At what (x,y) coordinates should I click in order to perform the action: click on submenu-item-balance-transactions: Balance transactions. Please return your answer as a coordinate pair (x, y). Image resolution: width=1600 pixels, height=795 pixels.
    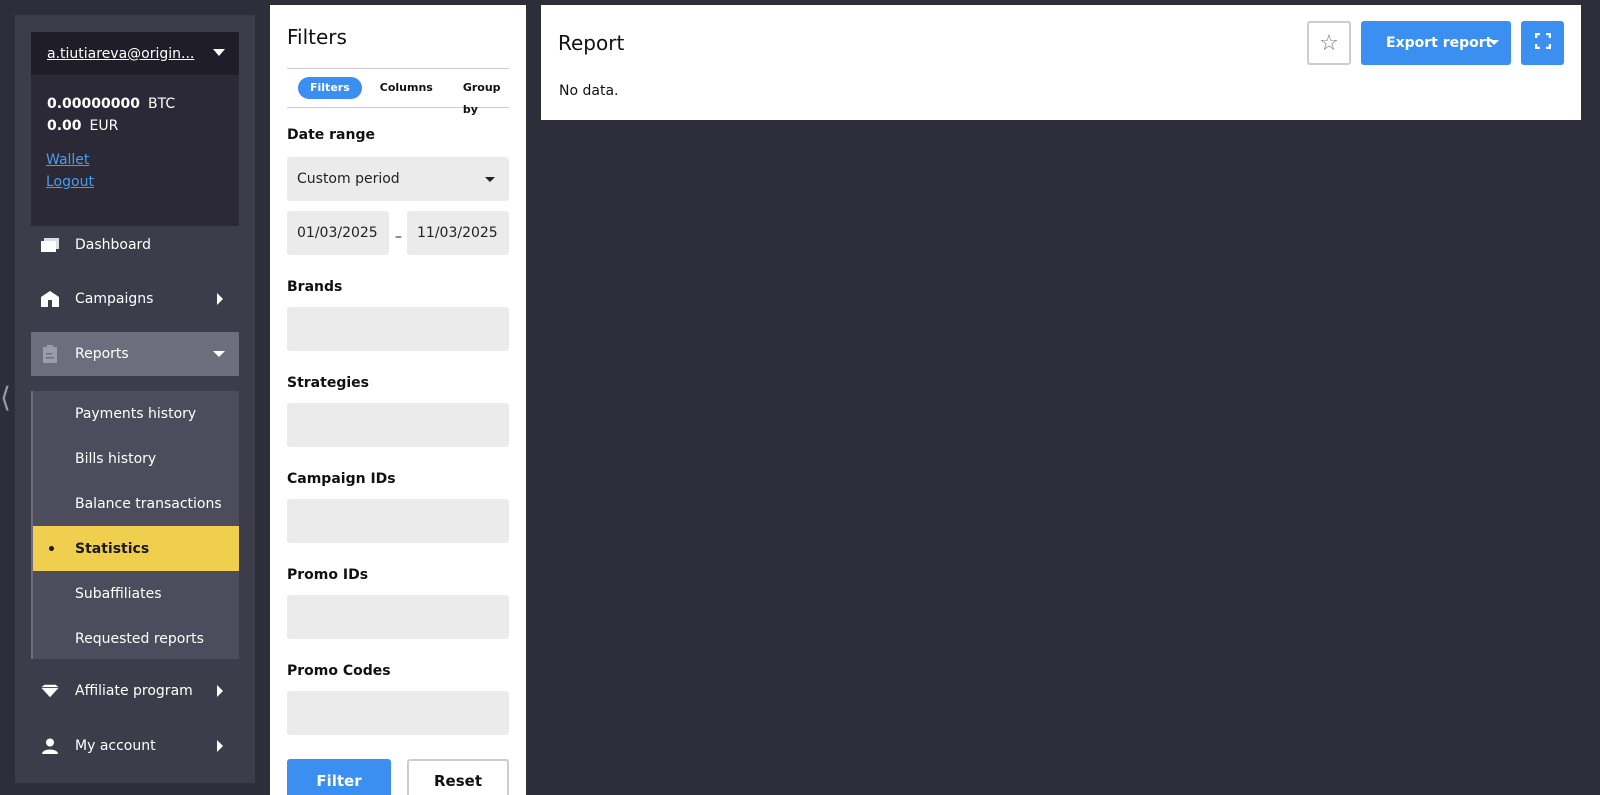
    Looking at the image, I should click on (136, 503).